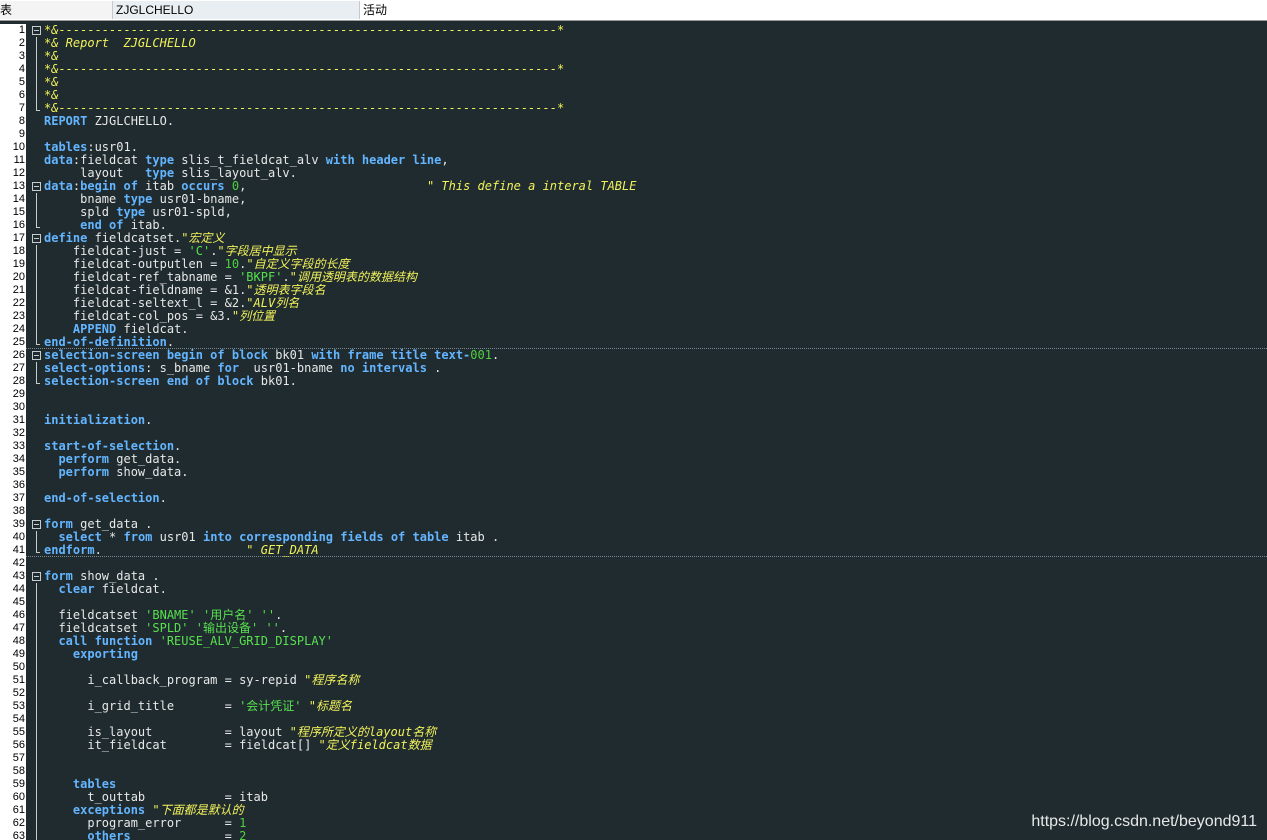  I want to click on code-line: 63 others = 2, so click(633, 835).